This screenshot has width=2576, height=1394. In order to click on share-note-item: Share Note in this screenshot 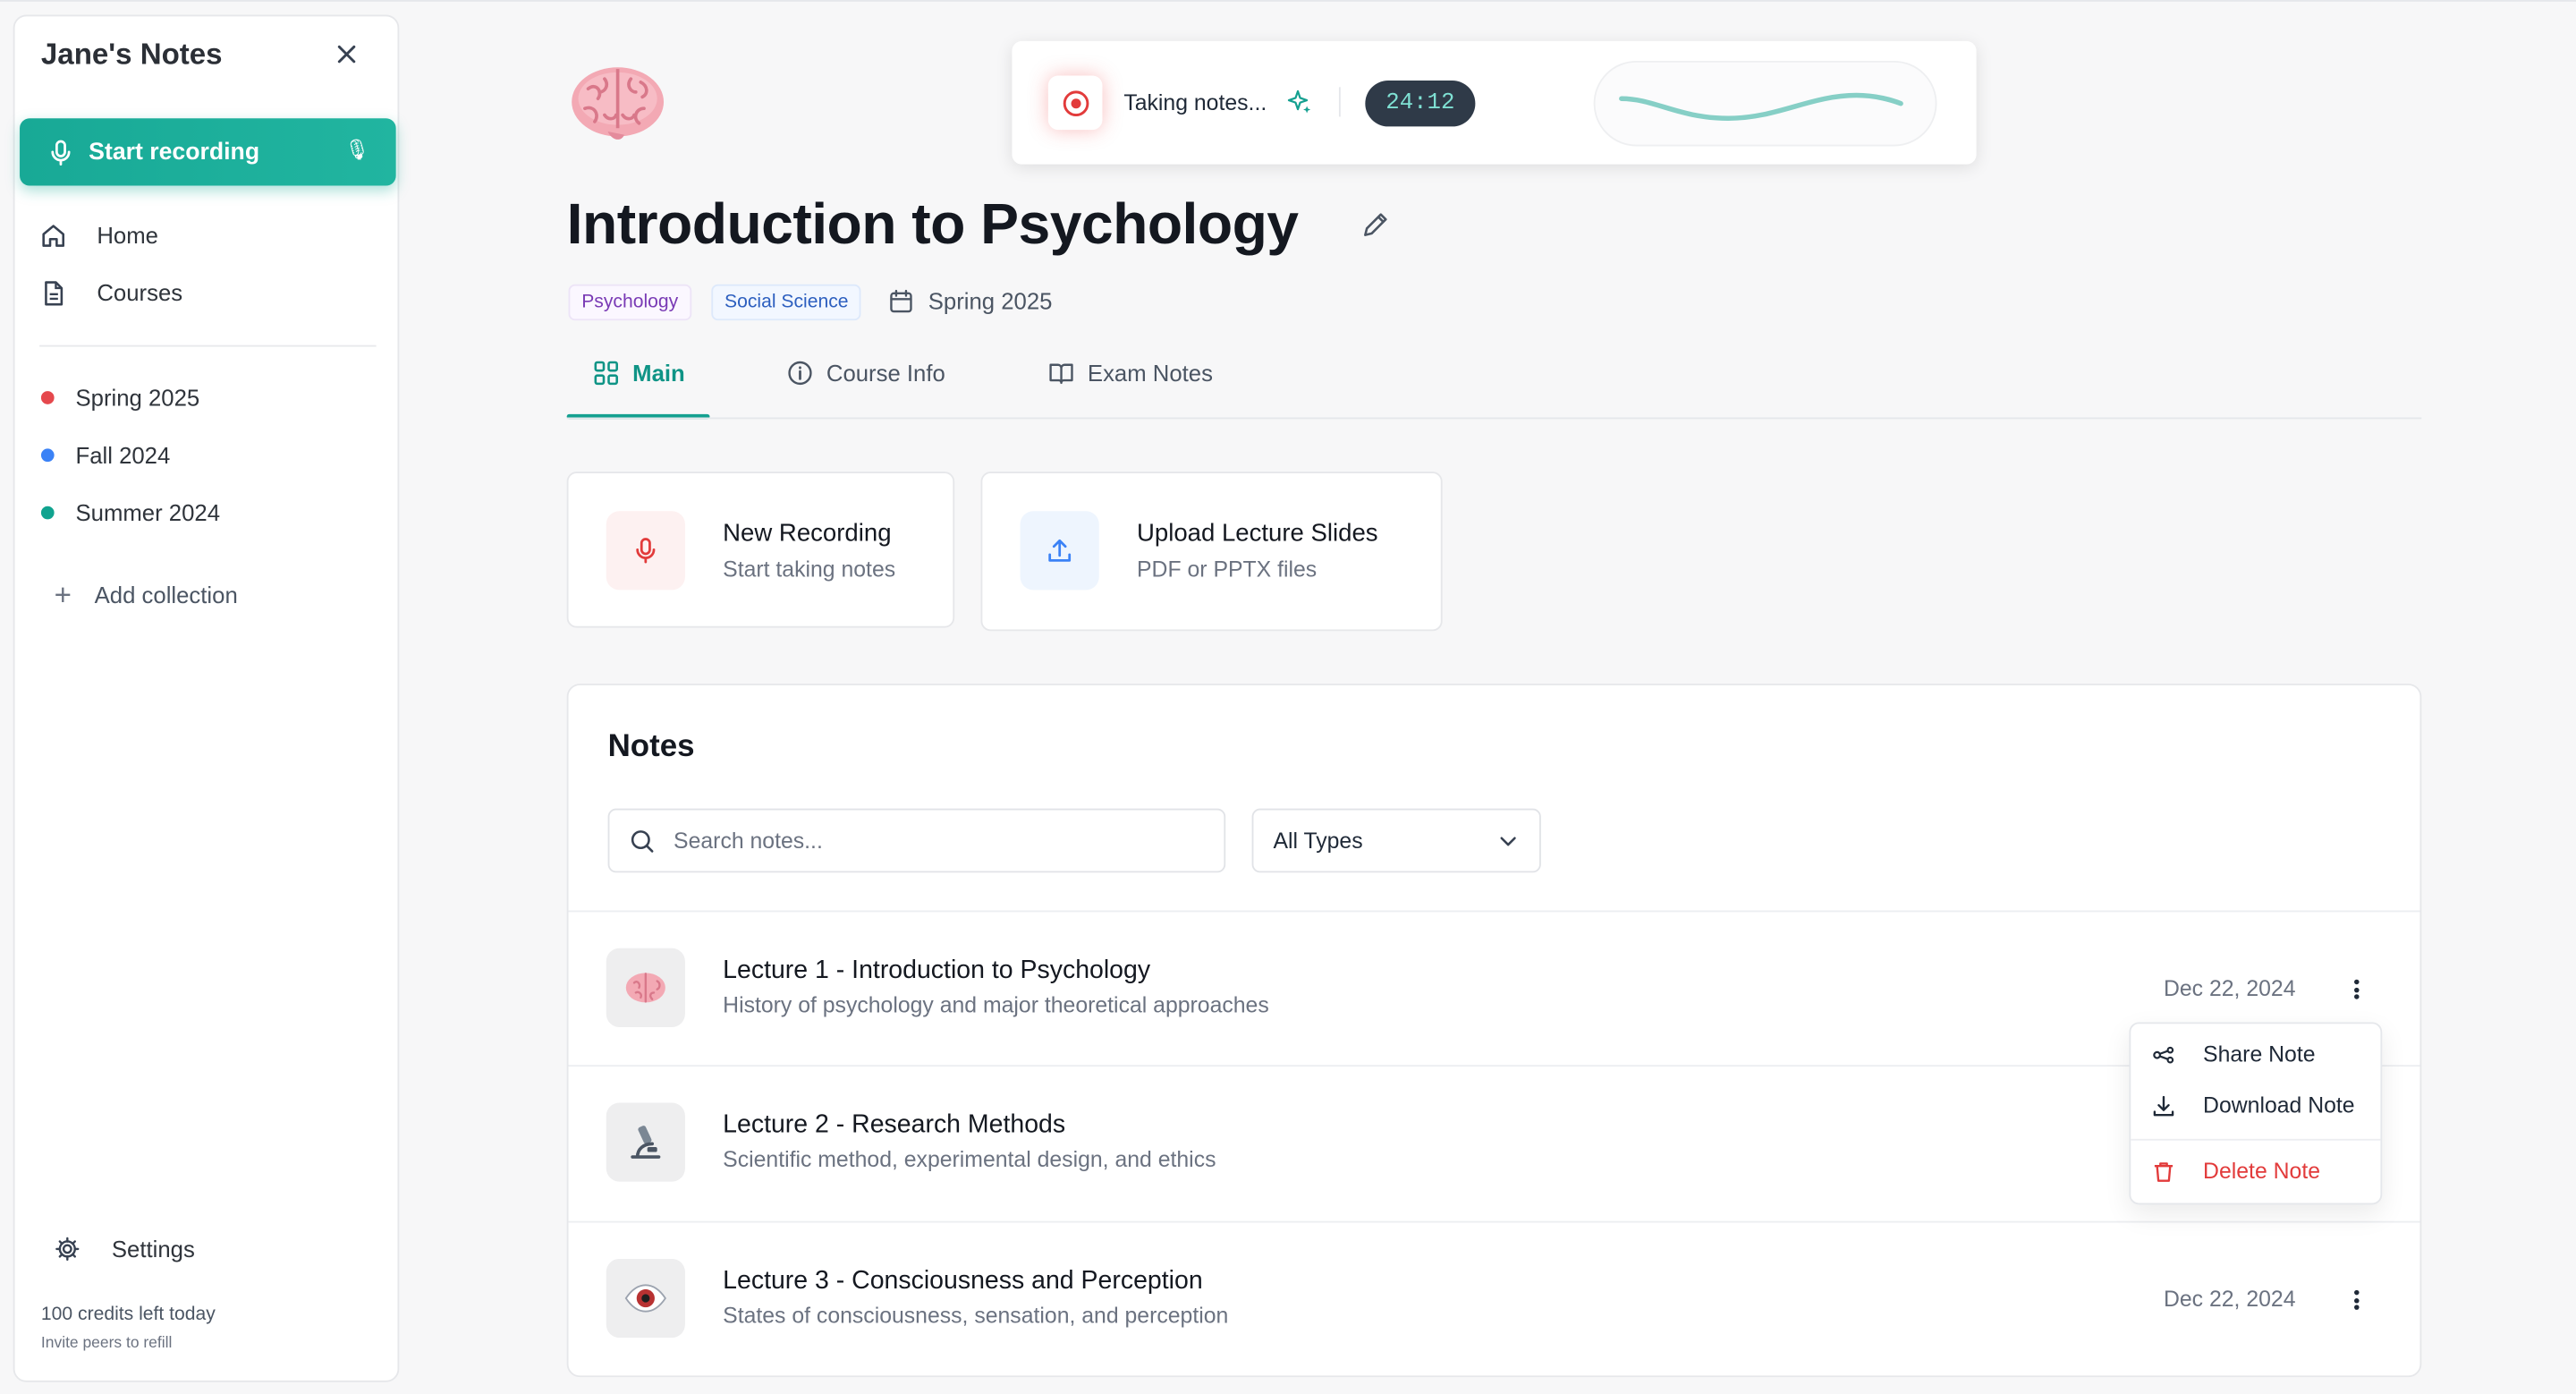, I will do `click(2234, 1054)`.